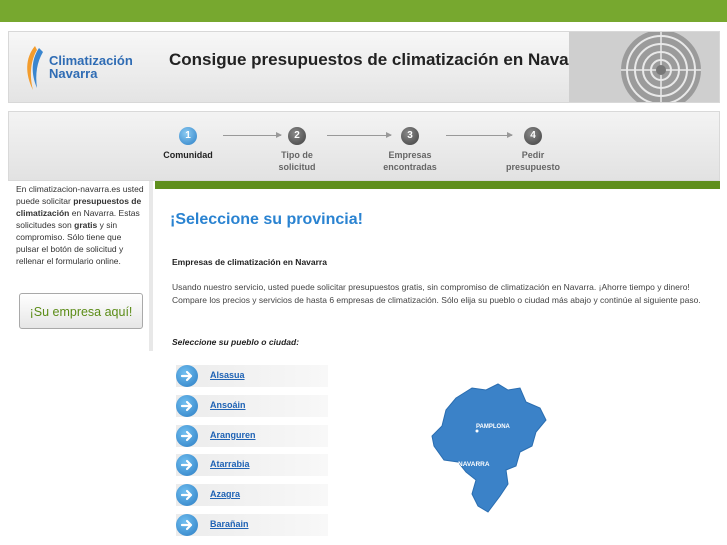 Image resolution: width=727 pixels, height=545 pixels. I want to click on step-empresas-encontradas: 3 Empresas encontradas, so click(410, 150).